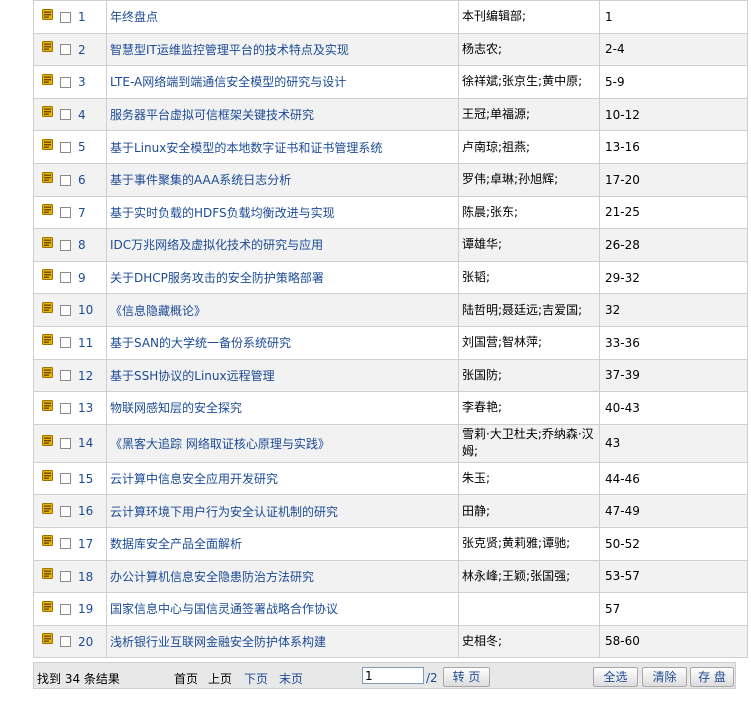 This screenshot has height=713, width=751. Describe the element at coordinates (86, 609) in the screenshot. I see `row-number: 19` at that location.